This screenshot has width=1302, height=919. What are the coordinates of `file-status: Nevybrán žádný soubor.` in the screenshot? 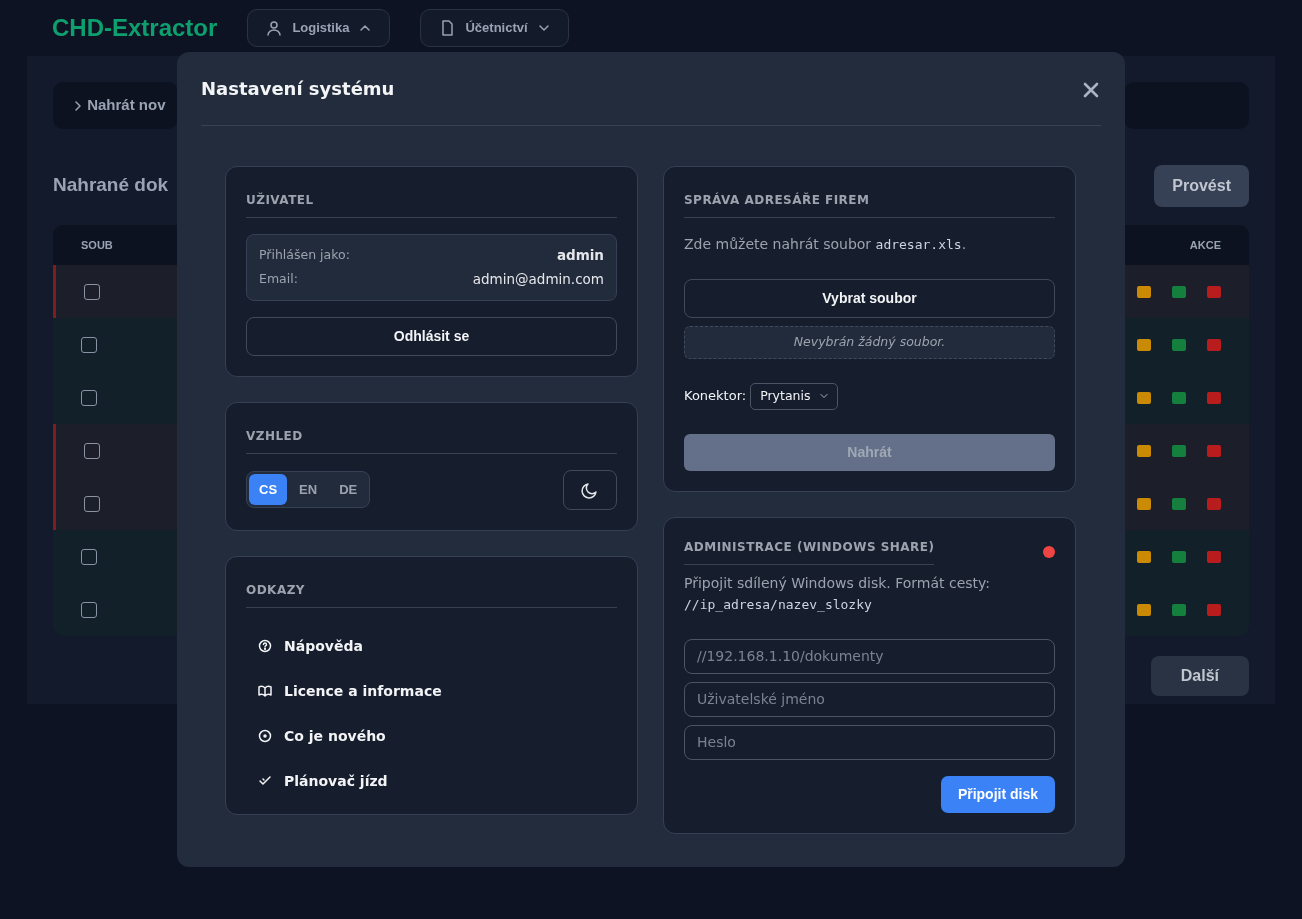 It's located at (869, 342).